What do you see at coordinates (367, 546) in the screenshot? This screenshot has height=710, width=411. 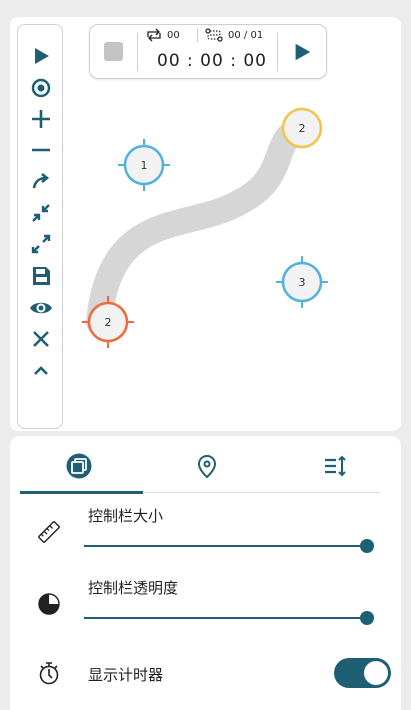 I see `control-size-thumb` at bounding box center [367, 546].